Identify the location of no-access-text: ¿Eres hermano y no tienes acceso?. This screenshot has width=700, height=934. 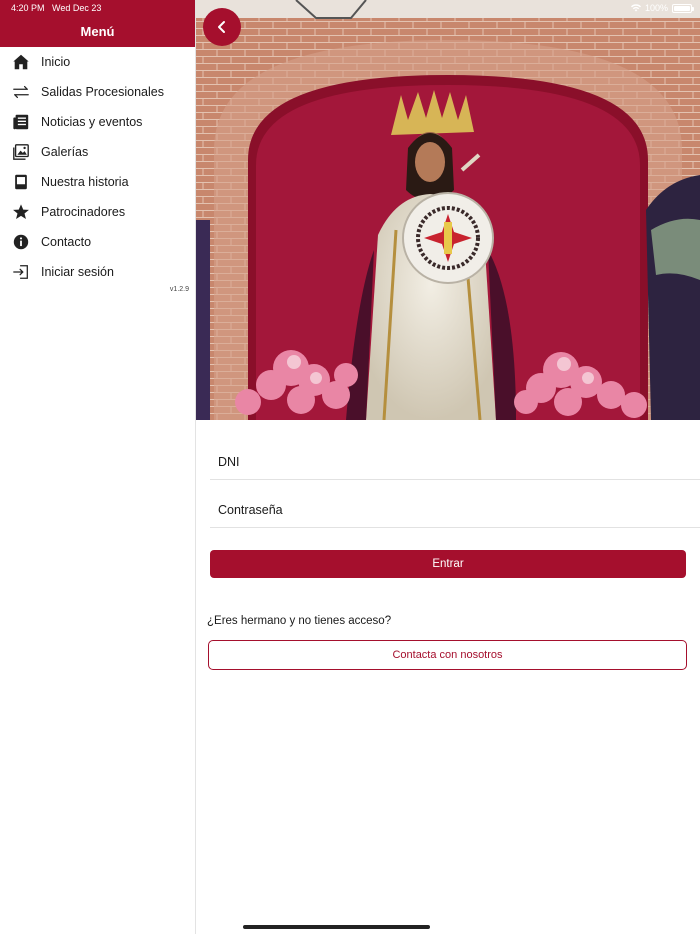
(299, 621).